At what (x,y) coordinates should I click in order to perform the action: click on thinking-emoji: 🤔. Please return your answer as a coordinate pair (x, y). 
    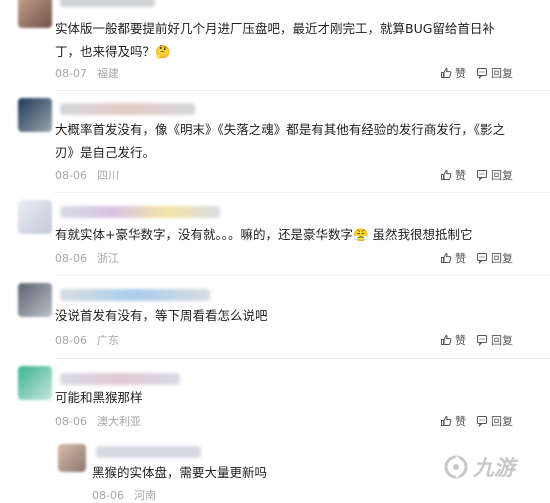
    Looking at the image, I should click on (163, 51).